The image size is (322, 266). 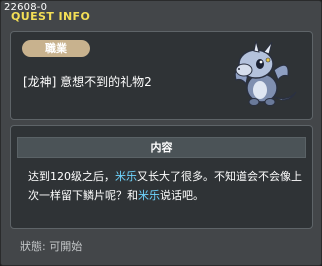 What do you see at coordinates (182, 195) in the screenshot?
I see `description-text: 说话吧。` at bounding box center [182, 195].